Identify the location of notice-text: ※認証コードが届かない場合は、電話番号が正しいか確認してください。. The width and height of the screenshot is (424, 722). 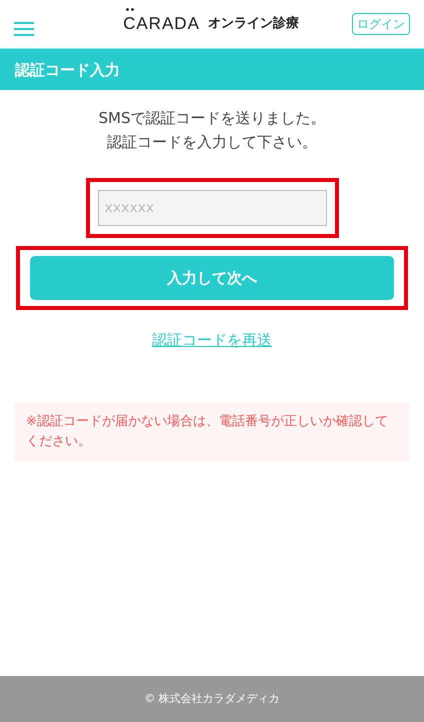
(212, 432).